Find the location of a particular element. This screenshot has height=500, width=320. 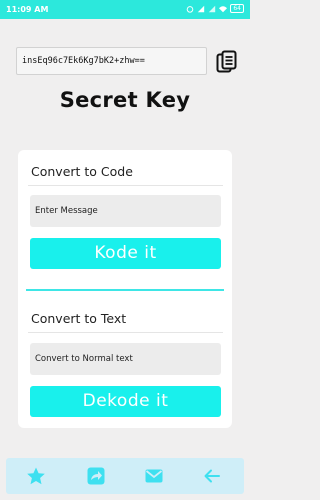

secret-key-field: insEq96c7Ek6Kg7bK2+zhw== is located at coordinates (111, 61).